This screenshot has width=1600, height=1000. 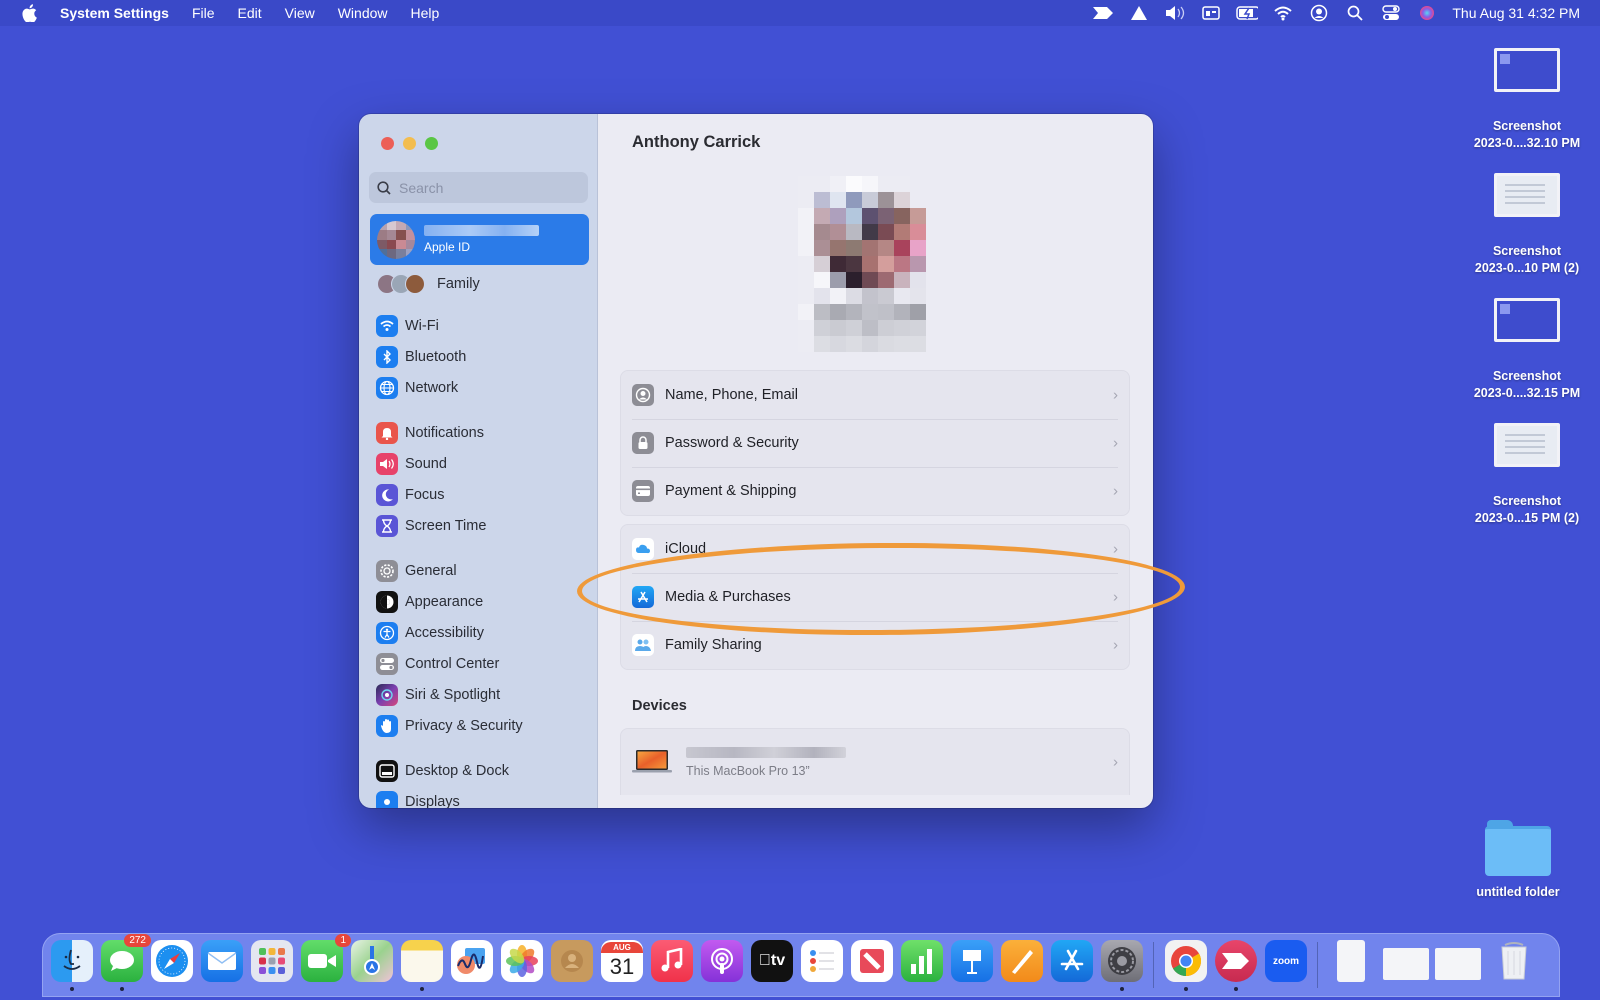 I want to click on airmail-icon, so click(x=1103, y=13).